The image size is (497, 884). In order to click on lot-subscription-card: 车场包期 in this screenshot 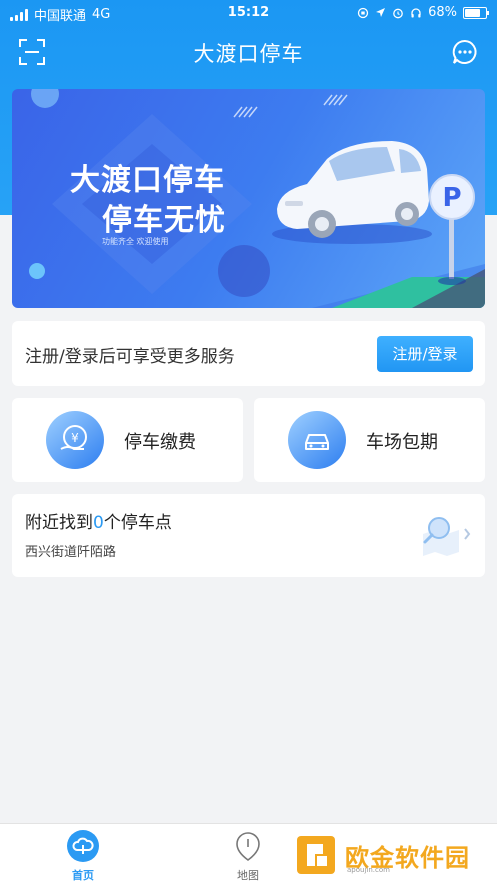, I will do `click(369, 440)`.